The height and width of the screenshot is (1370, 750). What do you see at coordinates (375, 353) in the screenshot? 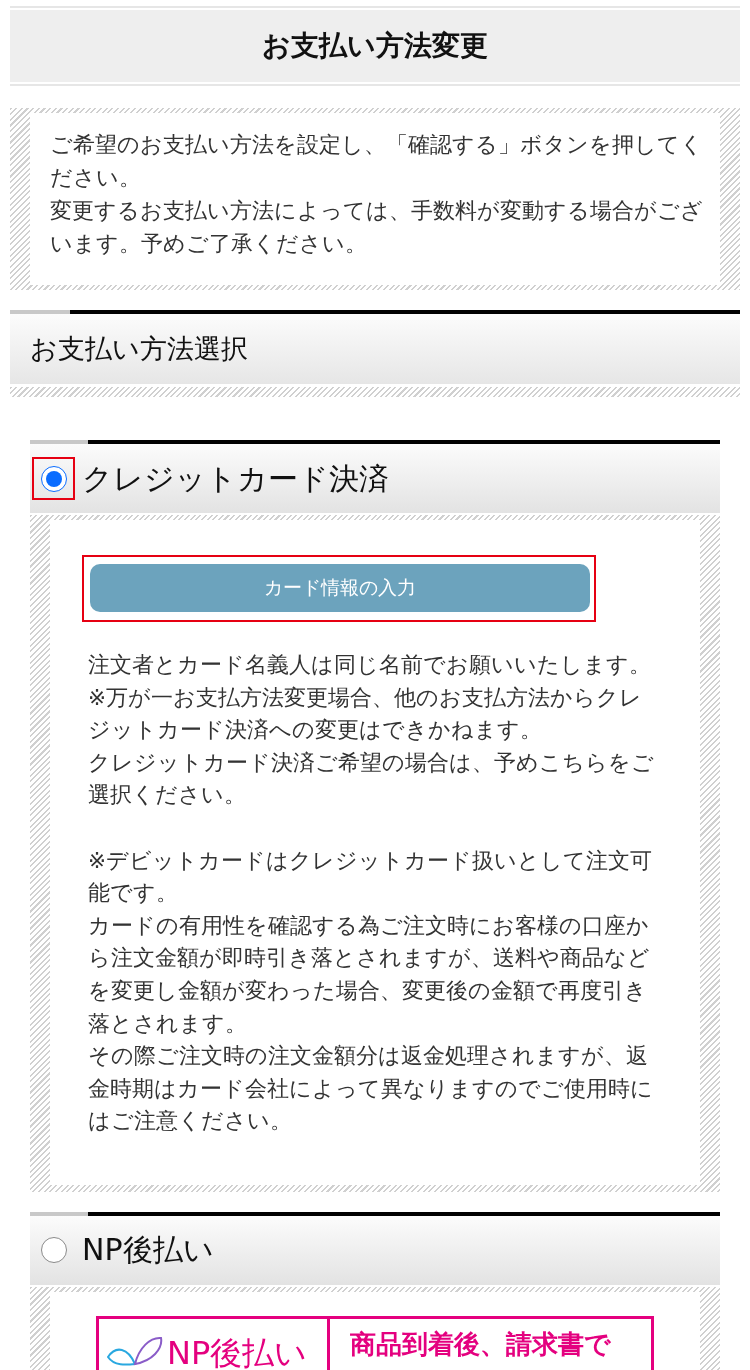
I see `section-header: お支払い方法選択` at bounding box center [375, 353].